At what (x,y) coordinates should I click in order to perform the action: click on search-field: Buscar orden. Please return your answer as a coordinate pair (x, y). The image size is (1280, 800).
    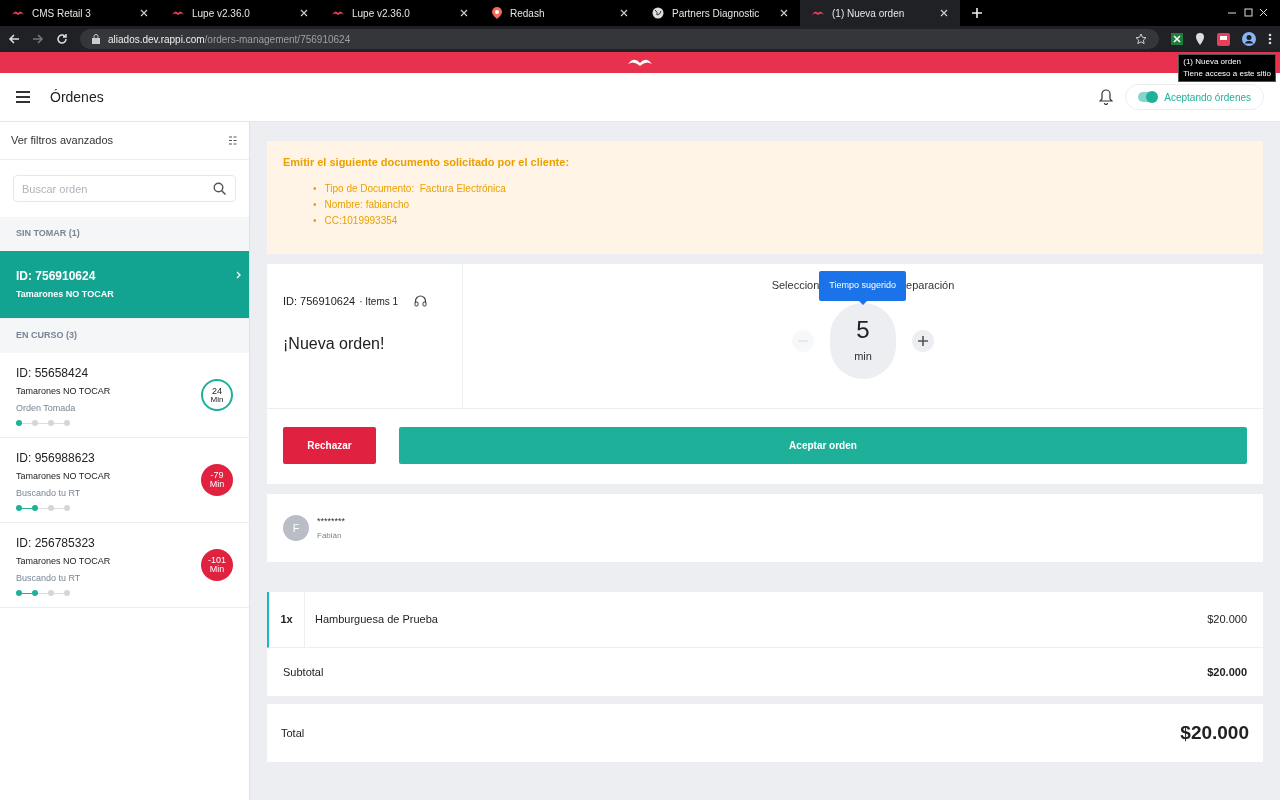
    Looking at the image, I should click on (124, 188).